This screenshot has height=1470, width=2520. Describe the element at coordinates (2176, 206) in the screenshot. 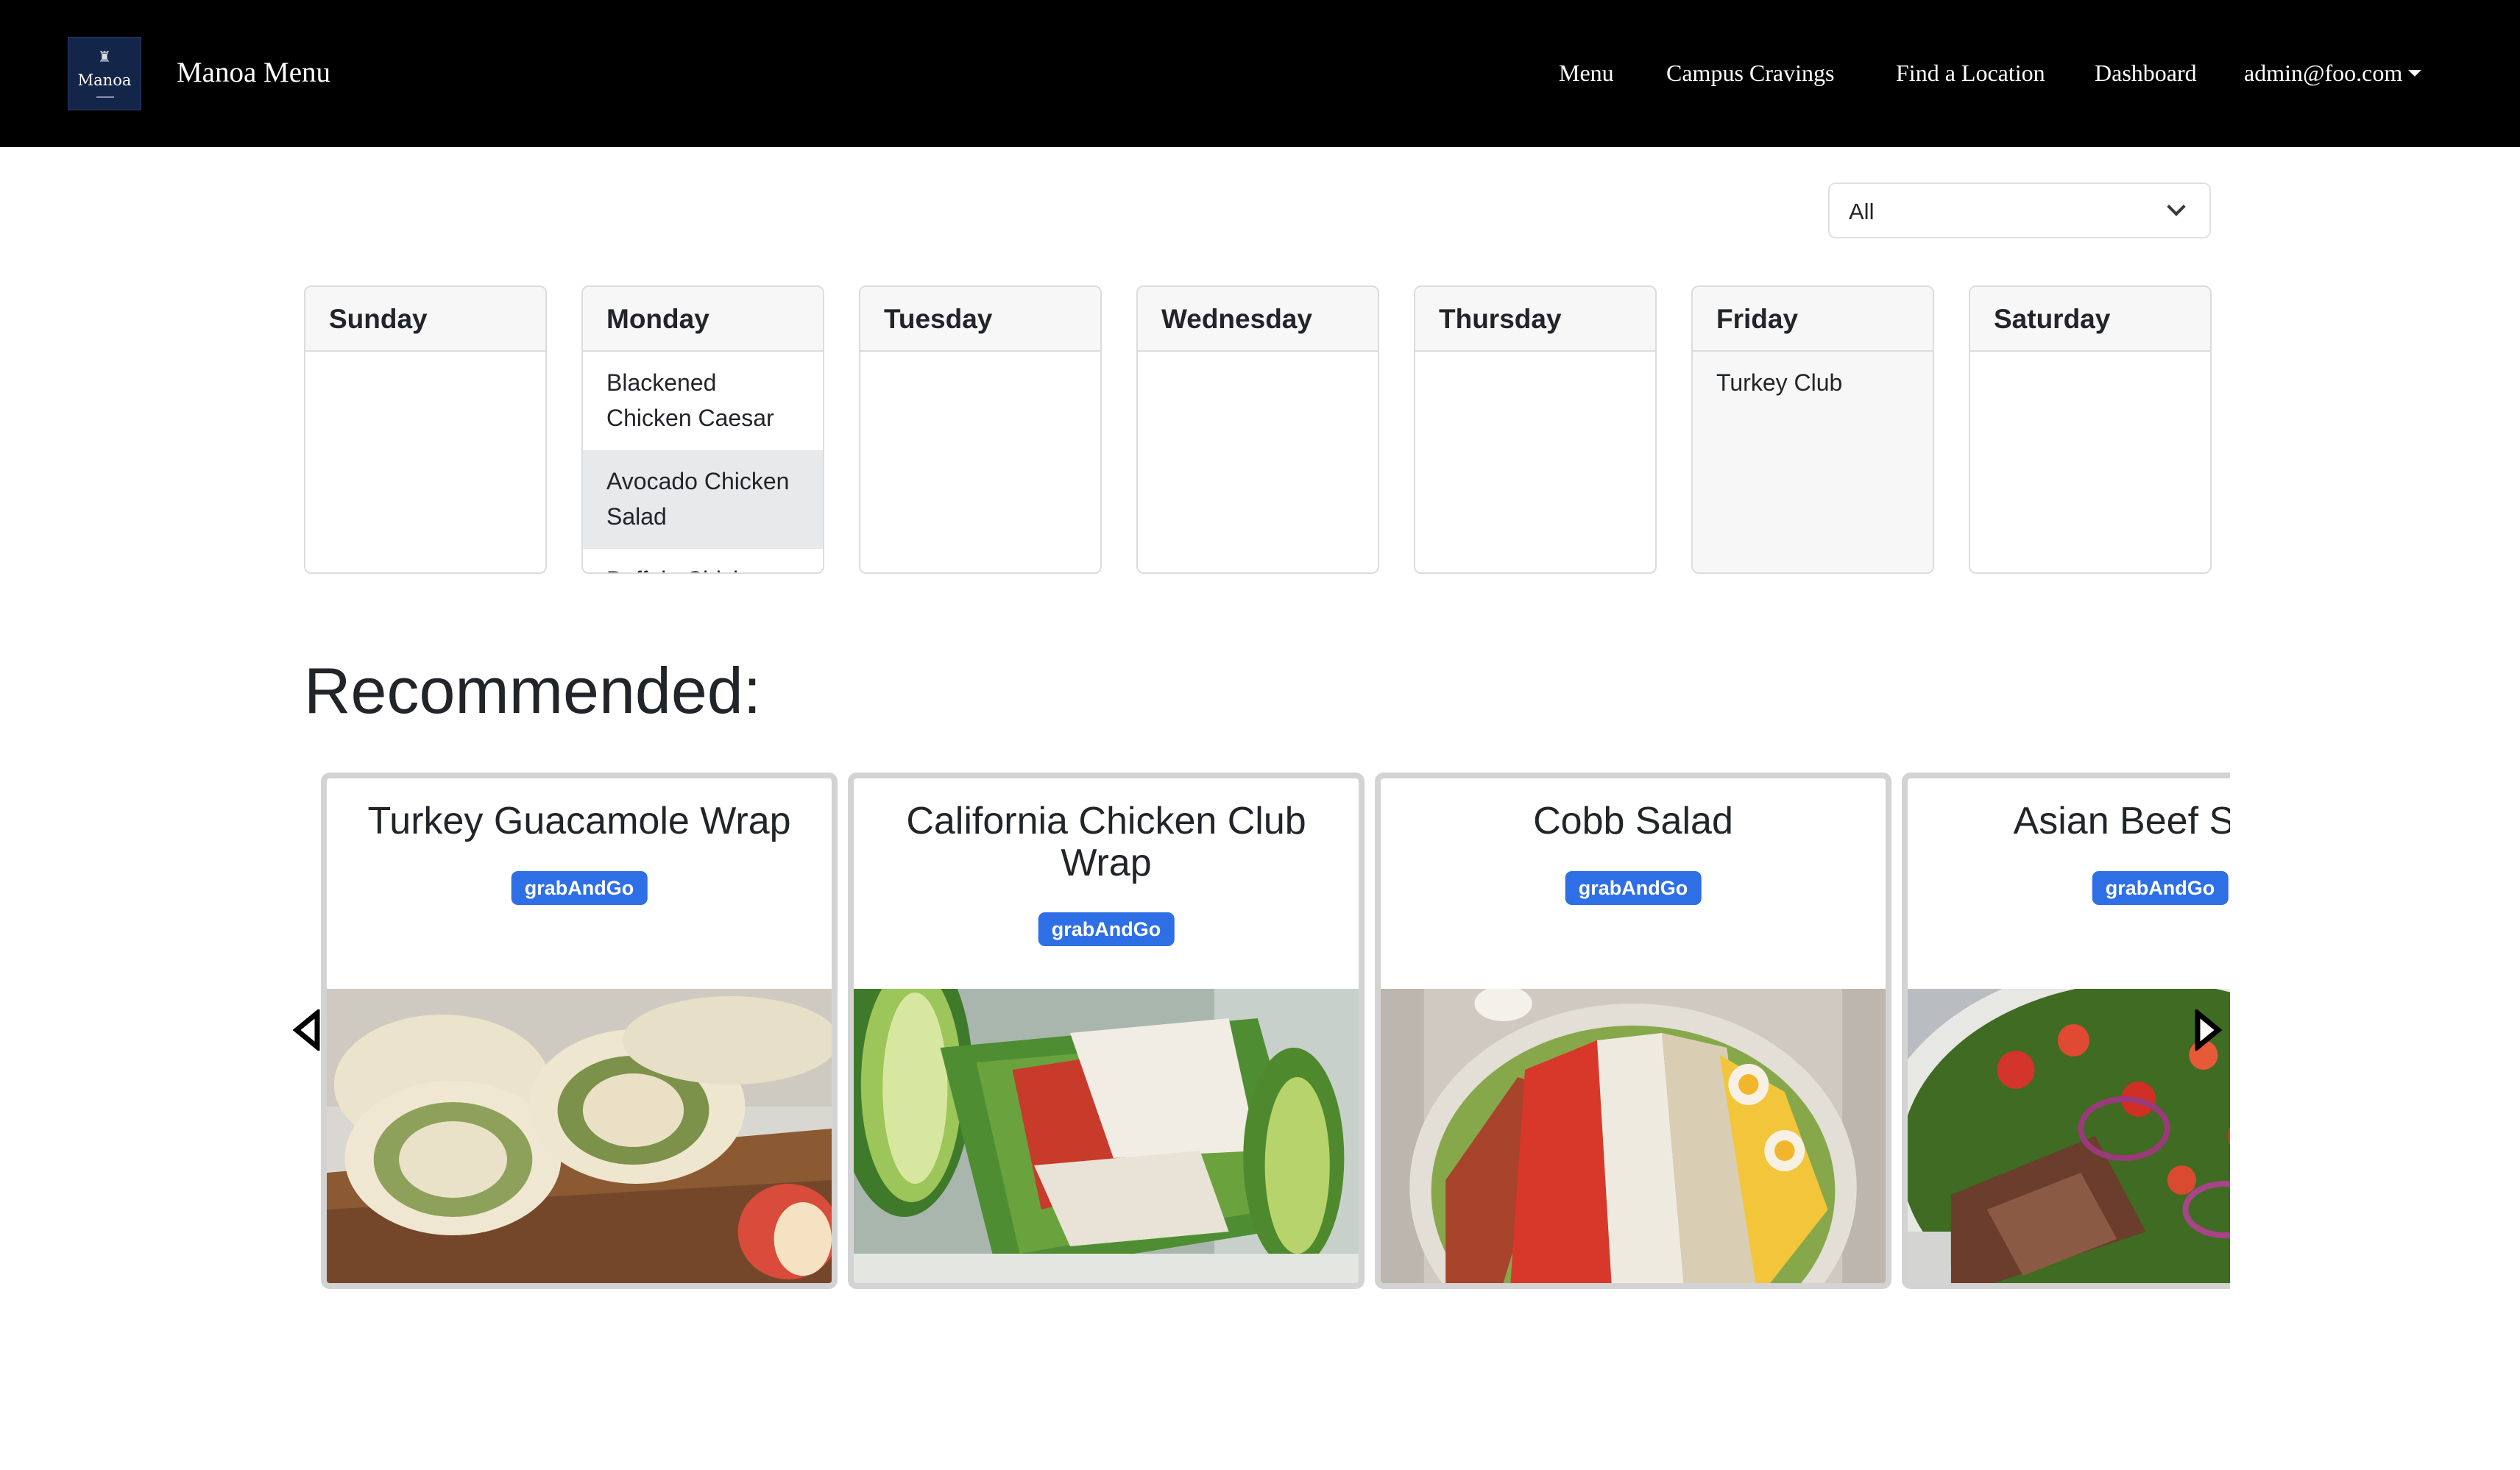

I see `chevron-down-icon` at that location.